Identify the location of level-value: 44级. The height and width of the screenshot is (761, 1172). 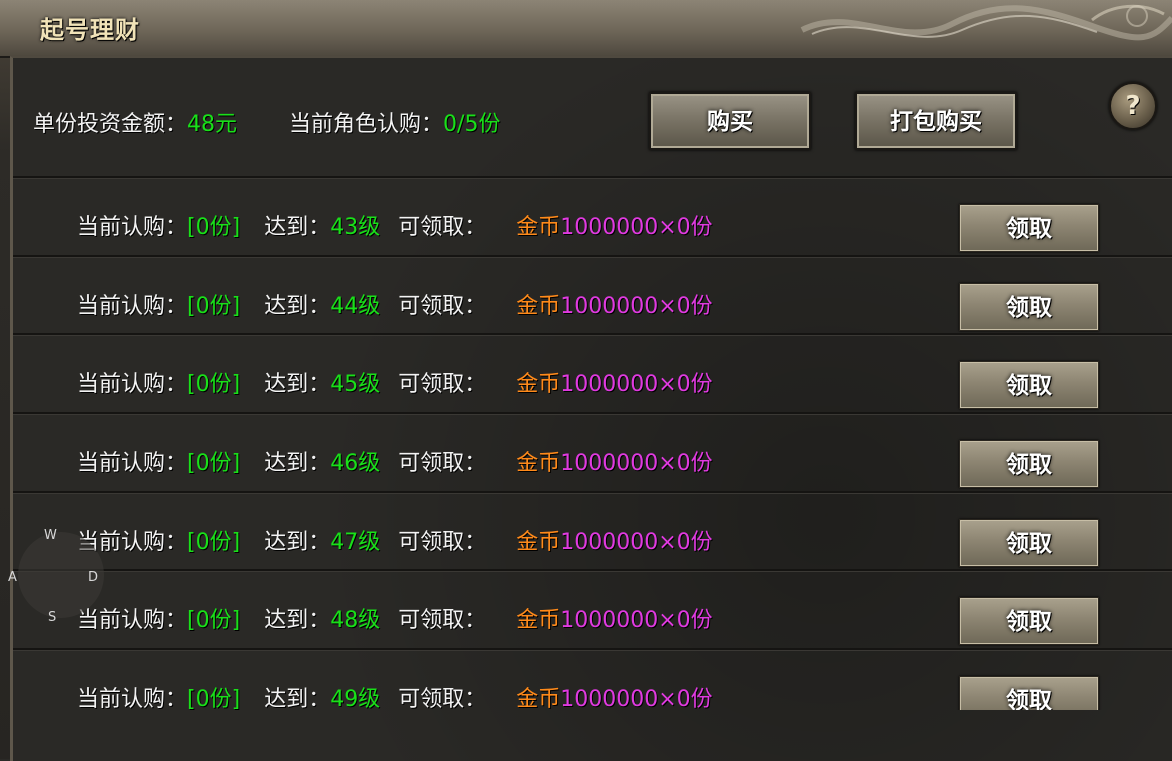
(355, 306).